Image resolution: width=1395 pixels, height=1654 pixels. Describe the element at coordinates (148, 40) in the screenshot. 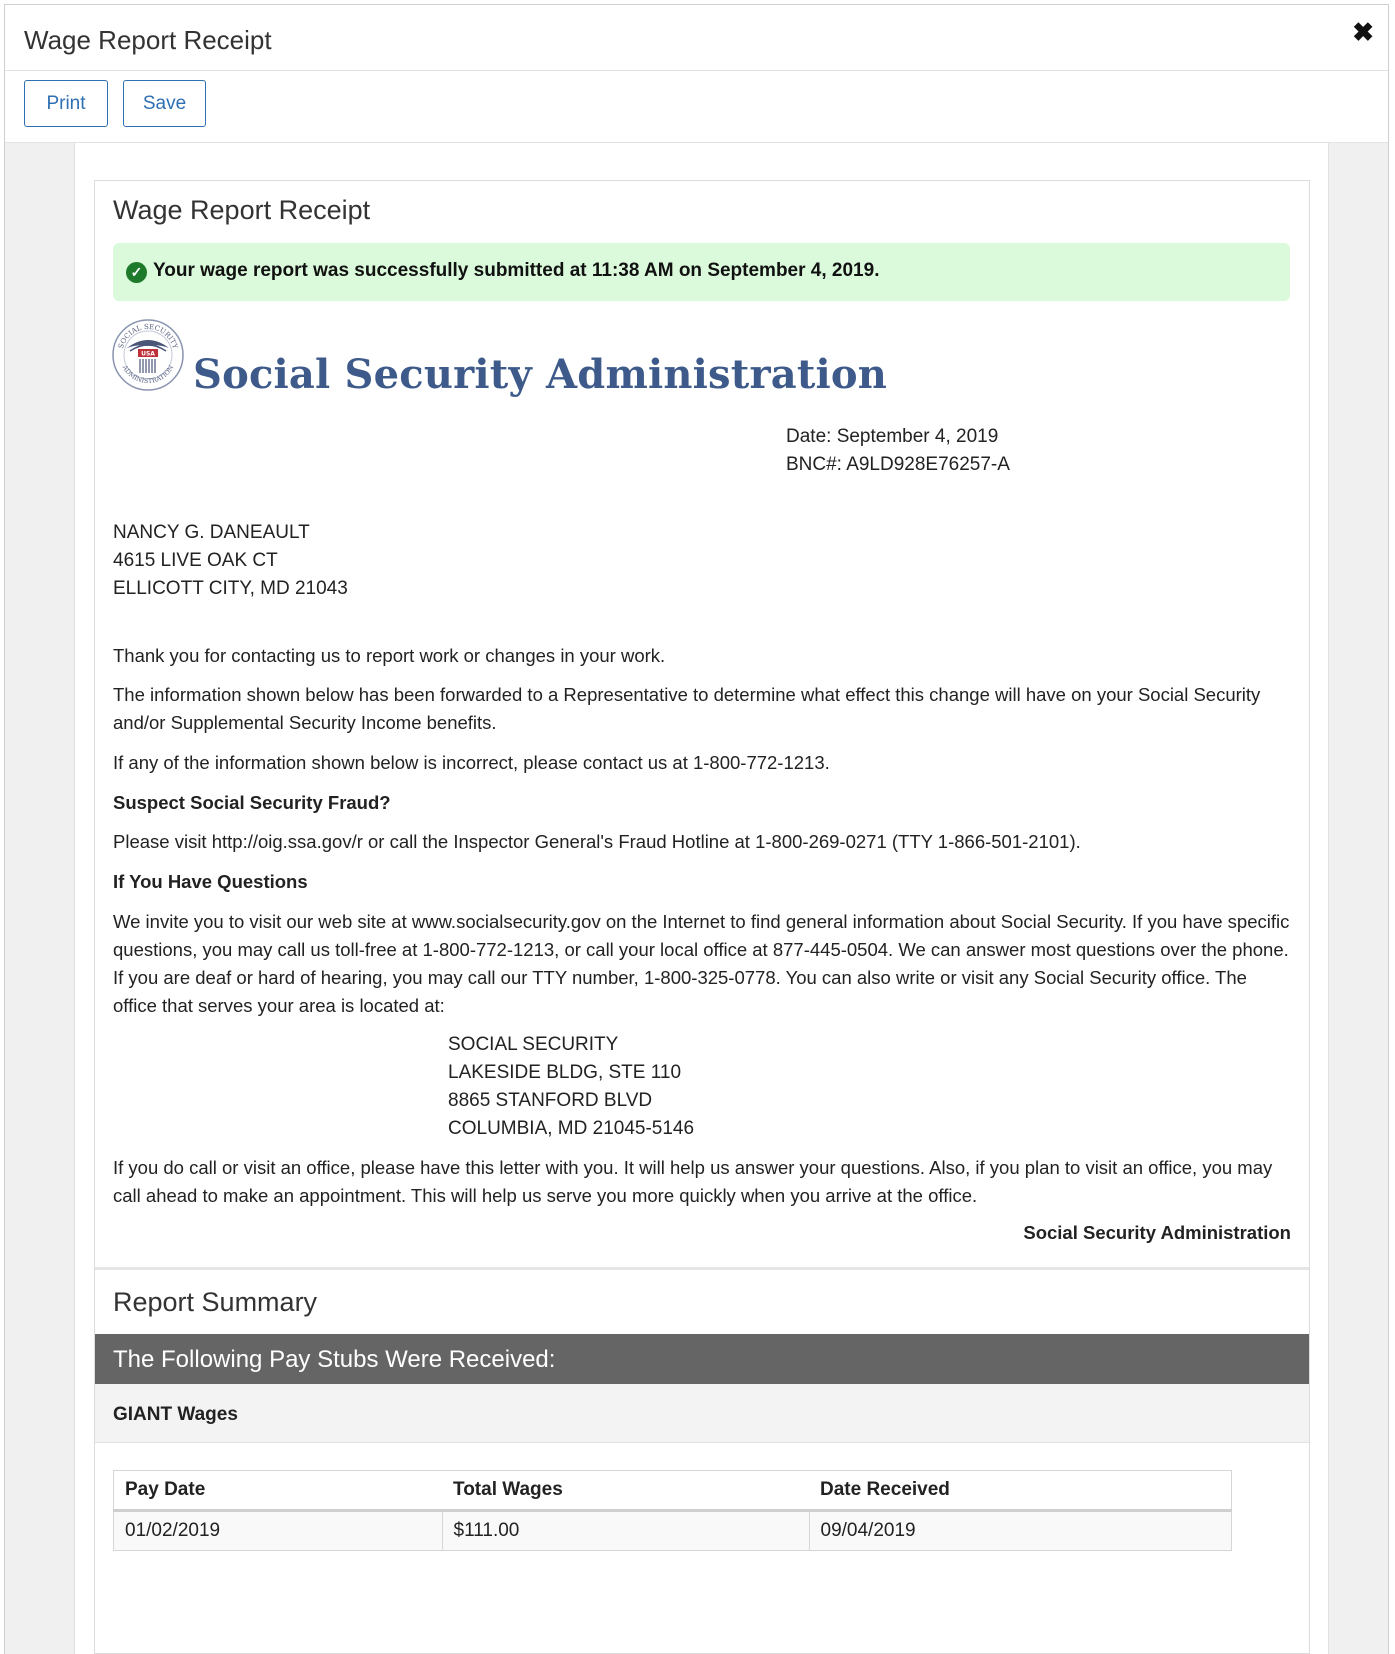

I see `modal-title: Wage Report Receipt` at that location.